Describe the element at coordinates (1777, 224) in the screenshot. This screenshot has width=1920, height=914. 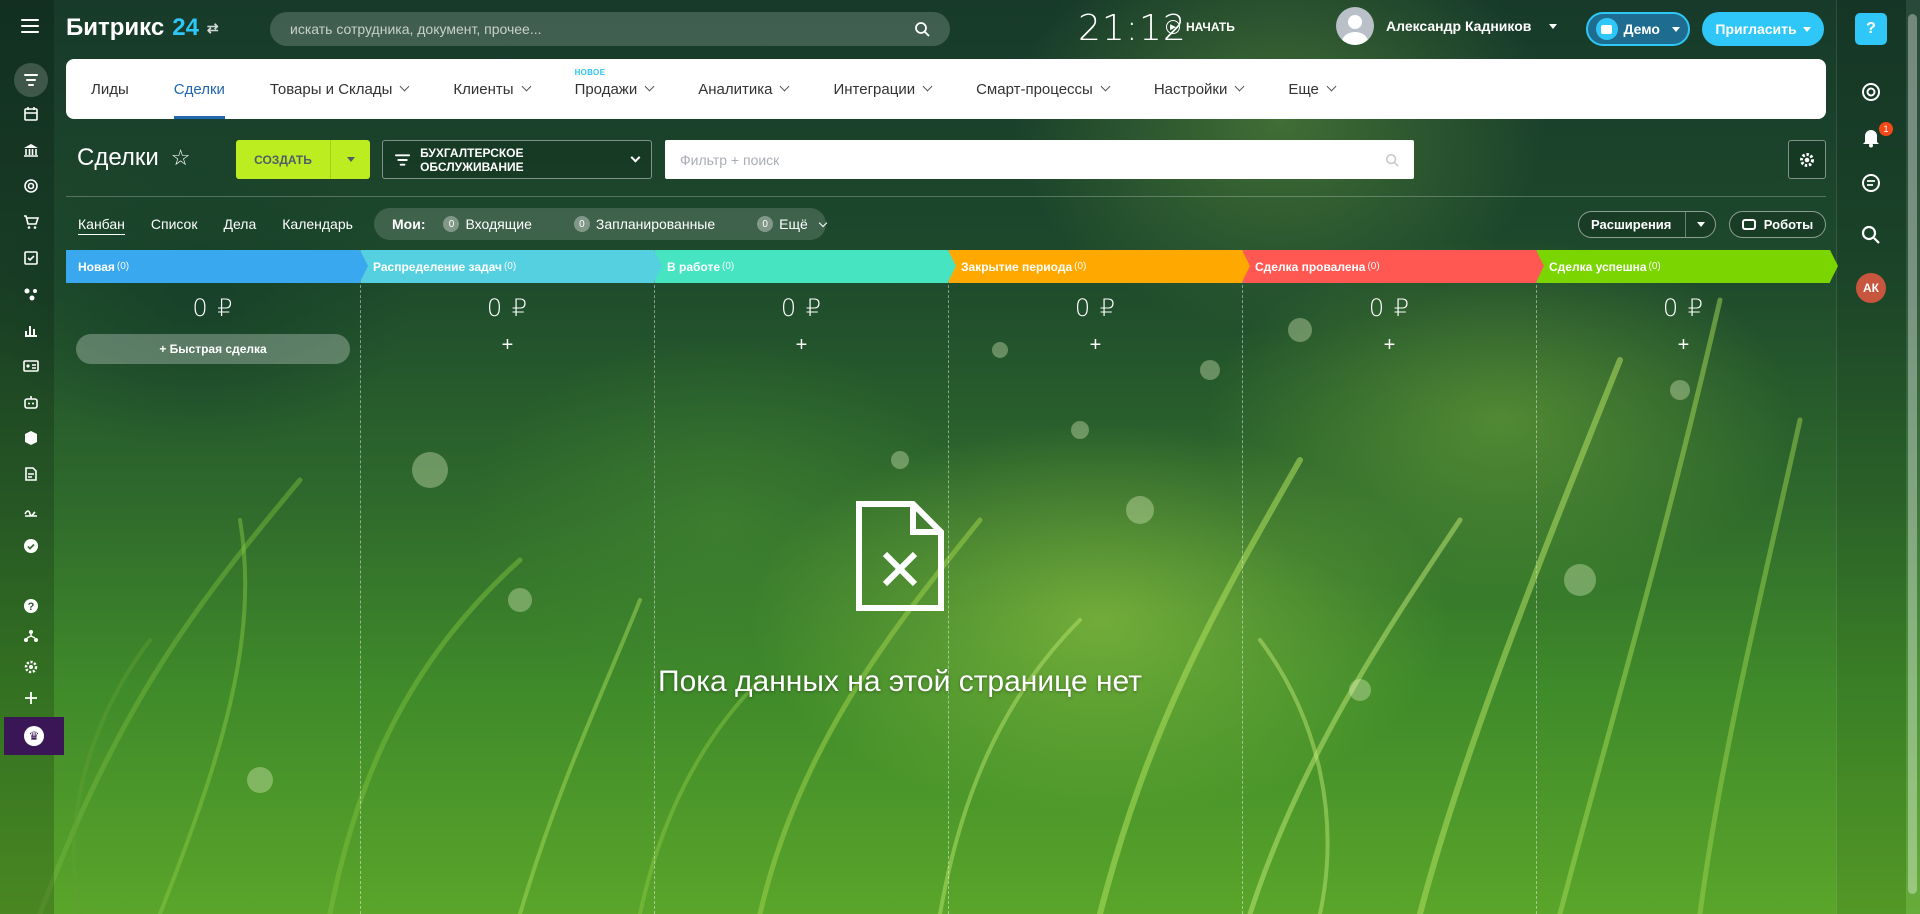
I see `robots-button: Роботы` at that location.